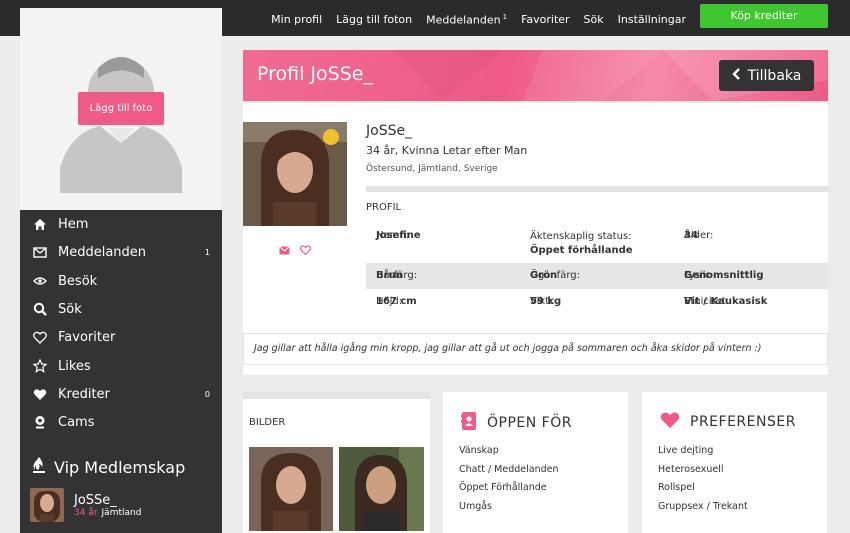  What do you see at coordinates (305, 249) in the screenshot?
I see `favorite-heart-icon` at bounding box center [305, 249].